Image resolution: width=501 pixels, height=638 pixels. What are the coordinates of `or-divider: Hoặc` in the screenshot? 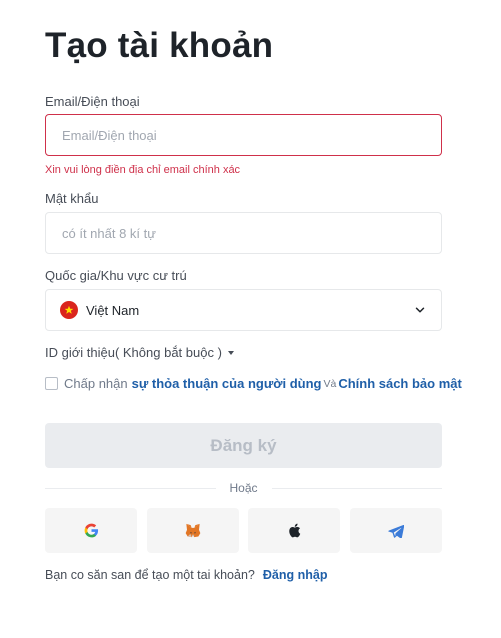 It's located at (244, 488).